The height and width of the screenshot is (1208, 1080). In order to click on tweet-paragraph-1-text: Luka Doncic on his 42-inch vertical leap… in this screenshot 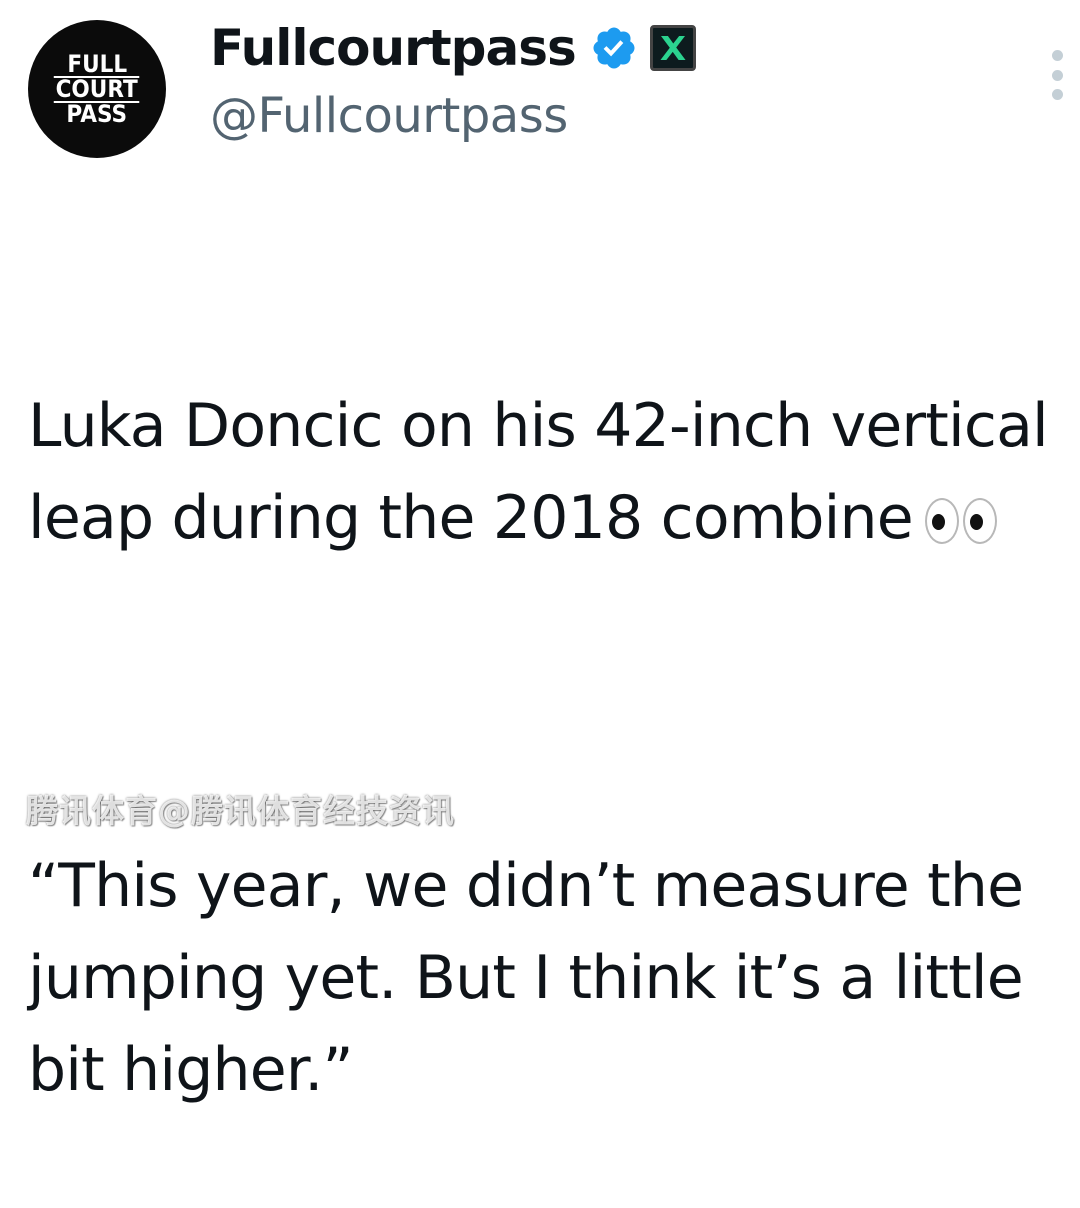, I will do `click(547, 472)`.